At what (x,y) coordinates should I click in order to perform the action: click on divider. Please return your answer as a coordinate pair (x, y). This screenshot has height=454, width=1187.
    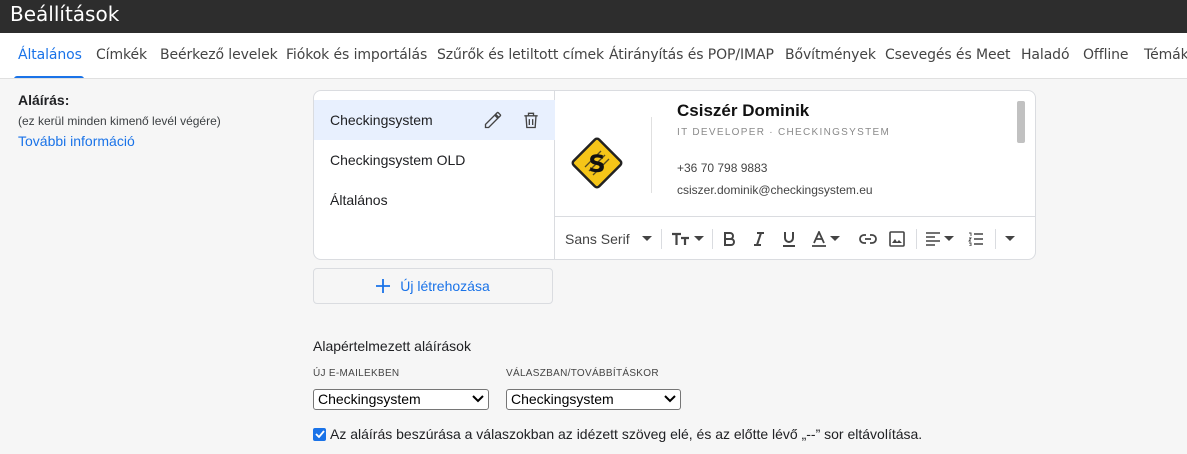
    Looking at the image, I should click on (651, 155).